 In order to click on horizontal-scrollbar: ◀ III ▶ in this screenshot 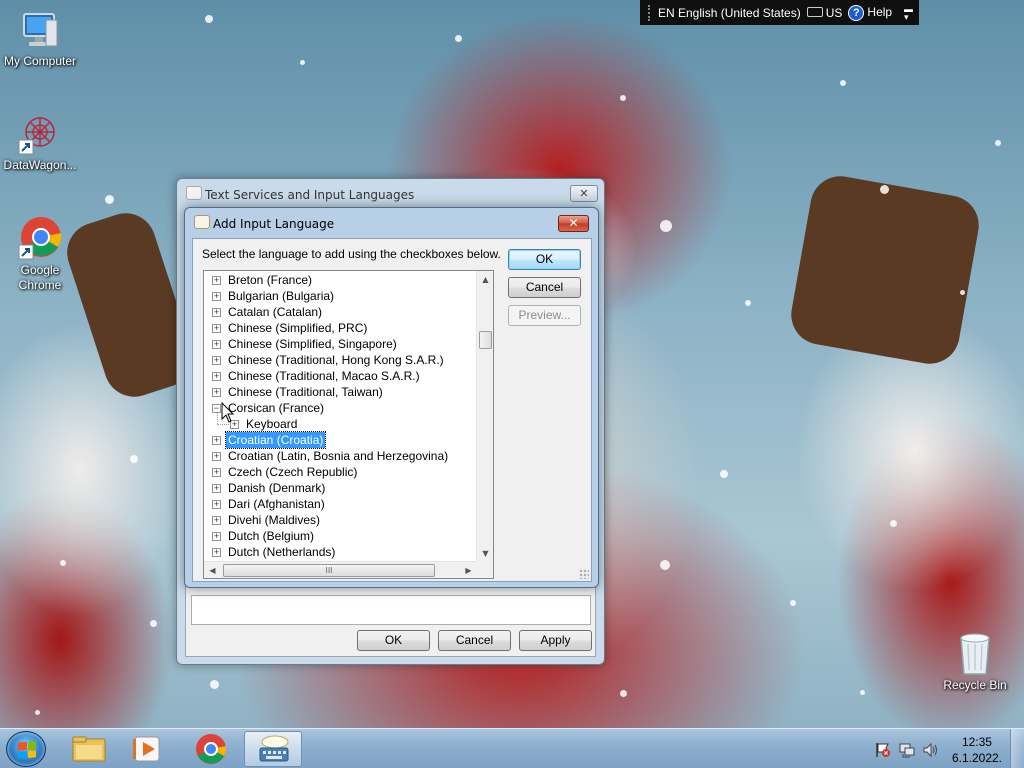, I will do `click(340, 569)`.